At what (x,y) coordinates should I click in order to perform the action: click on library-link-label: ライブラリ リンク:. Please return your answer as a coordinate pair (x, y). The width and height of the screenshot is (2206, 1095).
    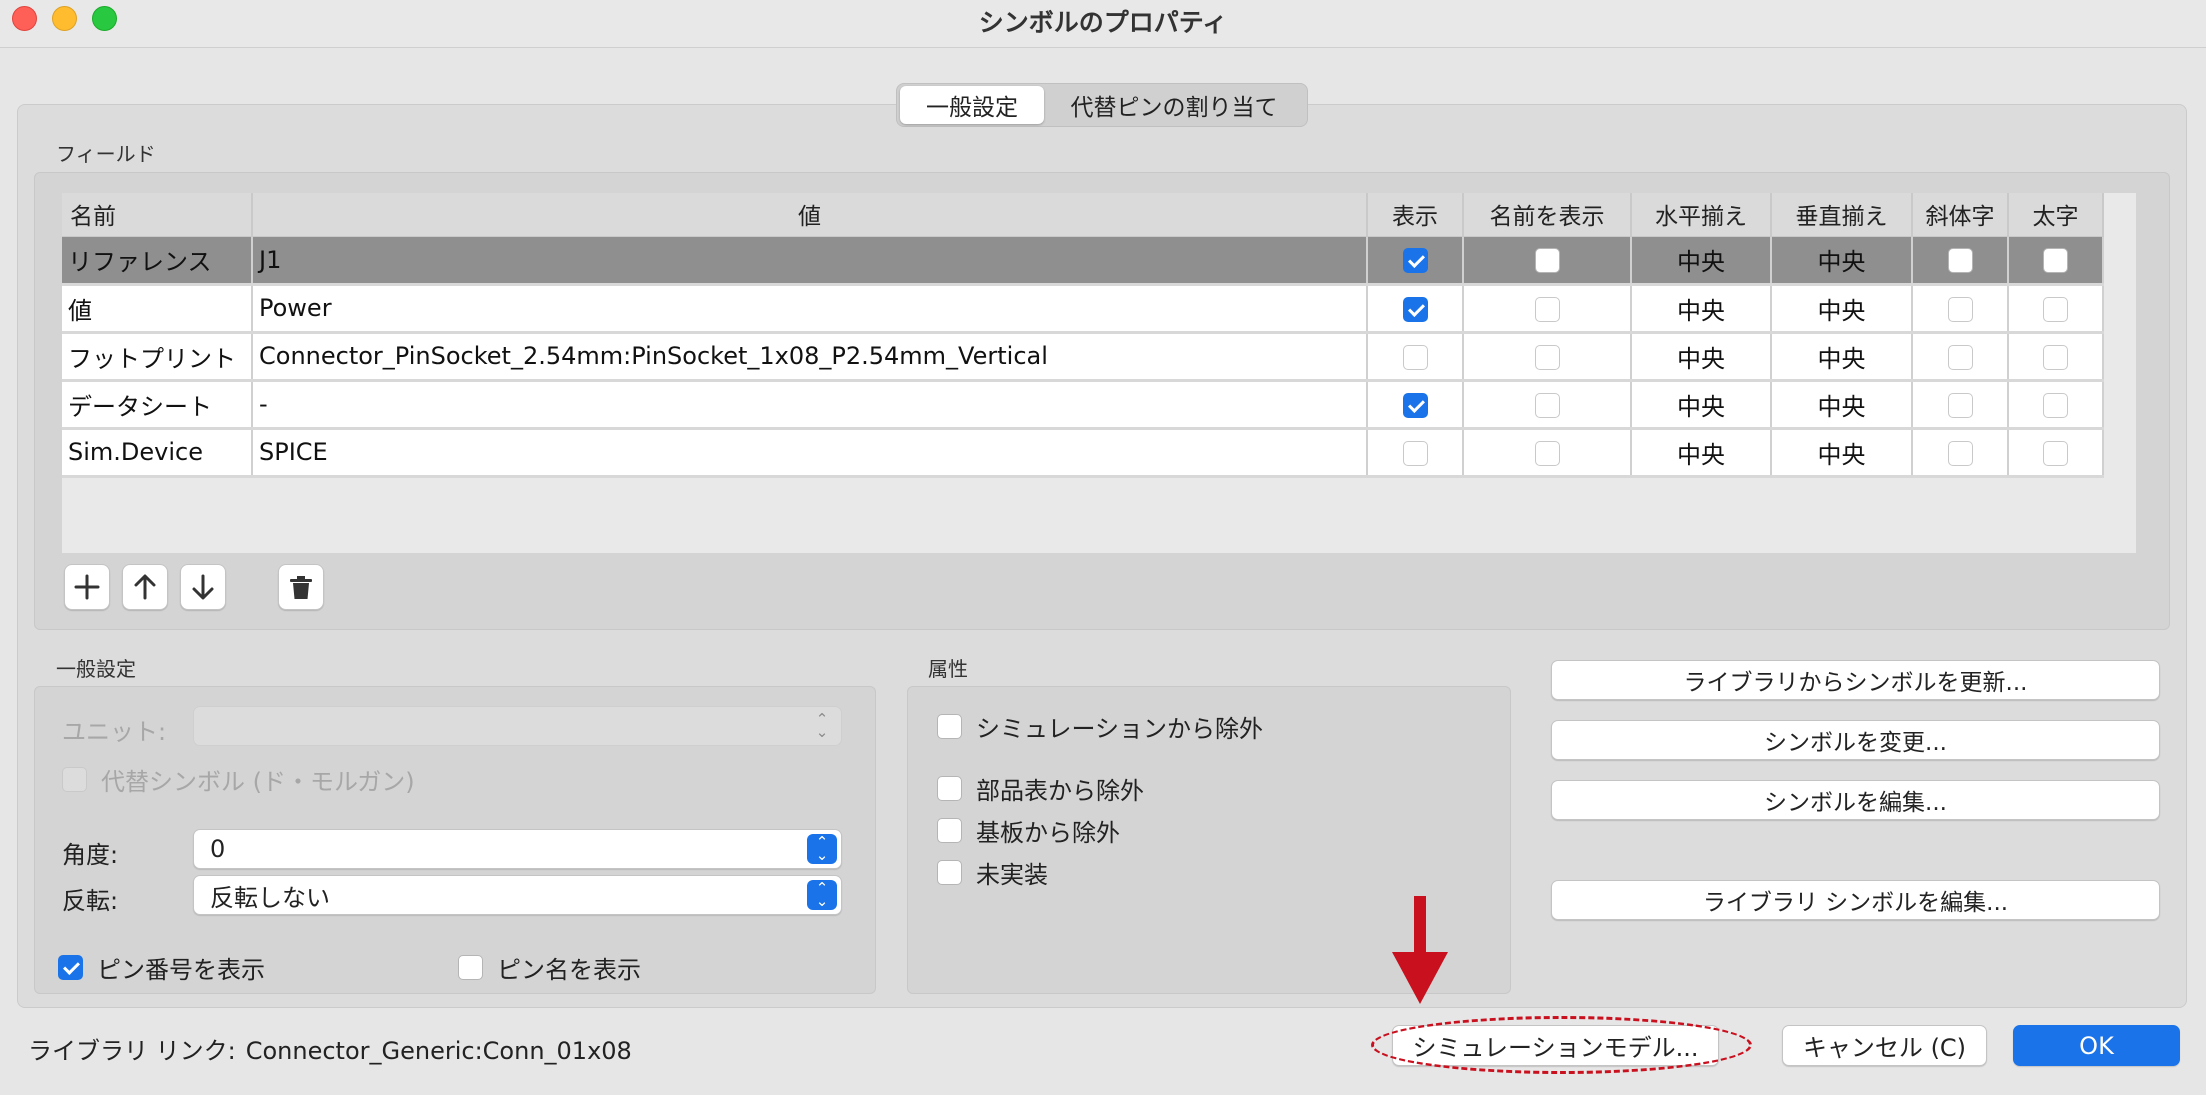
    Looking at the image, I should click on (132, 1051).